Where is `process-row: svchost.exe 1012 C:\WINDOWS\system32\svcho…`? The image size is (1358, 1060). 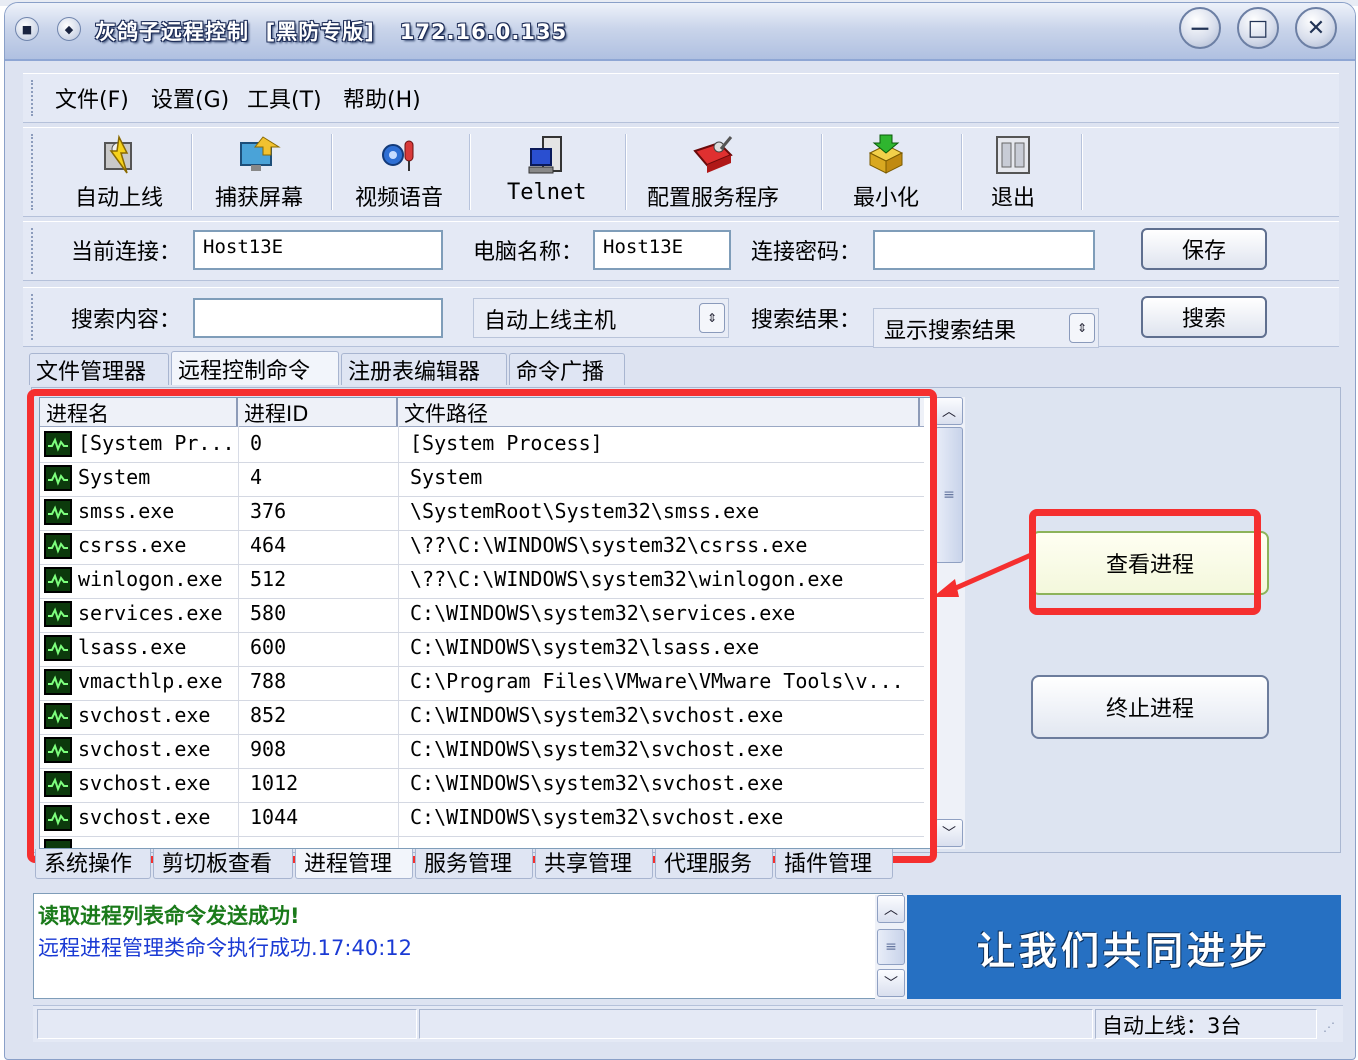
process-row: svchost.exe 1012 C:\WINDOWS\system32\svcho… is located at coordinates (482, 785).